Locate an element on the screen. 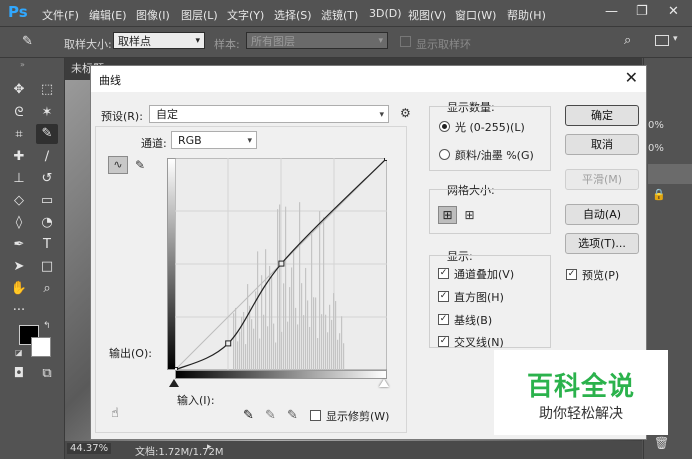 The image size is (692, 459). quick-mask-icon: ◘ is located at coordinates (19, 374).